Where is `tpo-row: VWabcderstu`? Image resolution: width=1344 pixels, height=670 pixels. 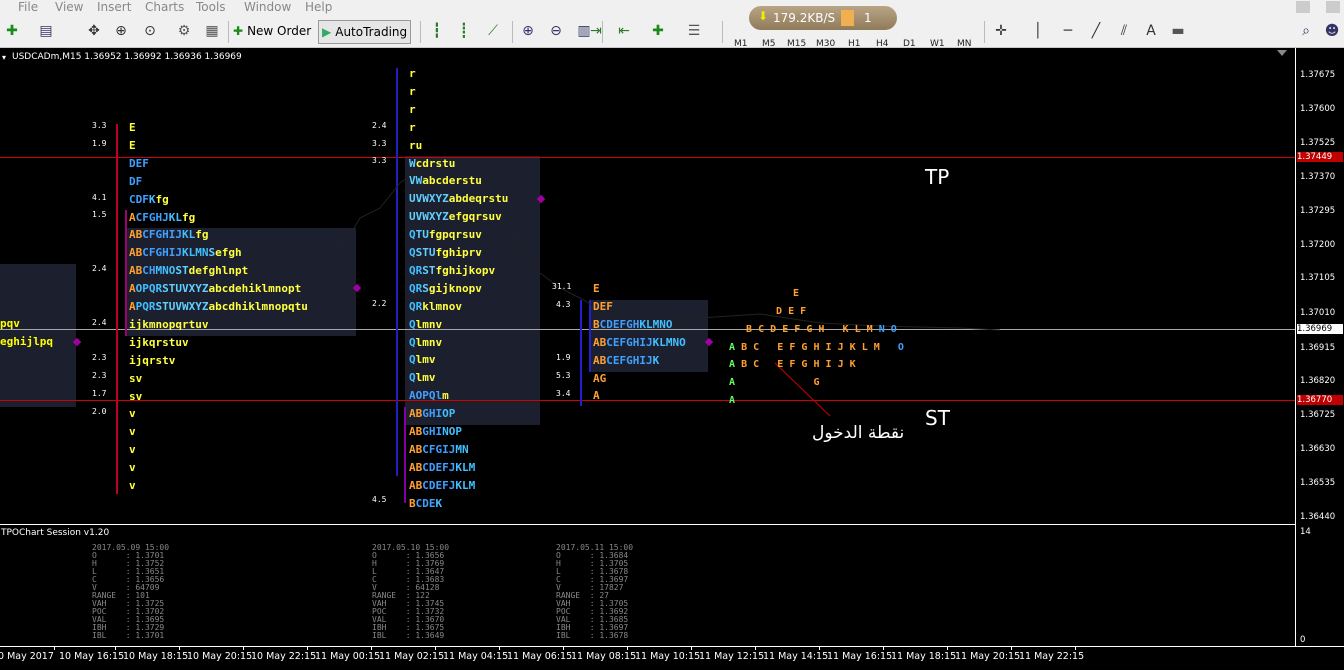 tpo-row: VWabcderstu is located at coordinates (445, 181).